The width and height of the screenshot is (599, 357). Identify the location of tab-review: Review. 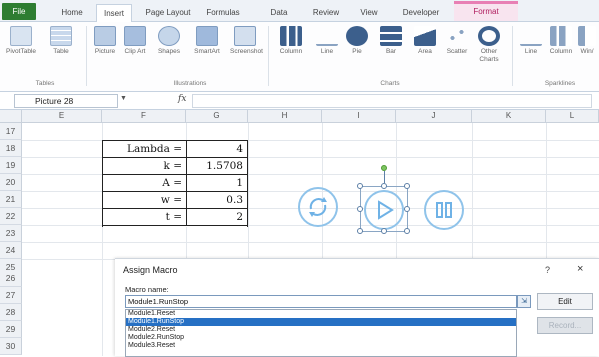
(326, 13).